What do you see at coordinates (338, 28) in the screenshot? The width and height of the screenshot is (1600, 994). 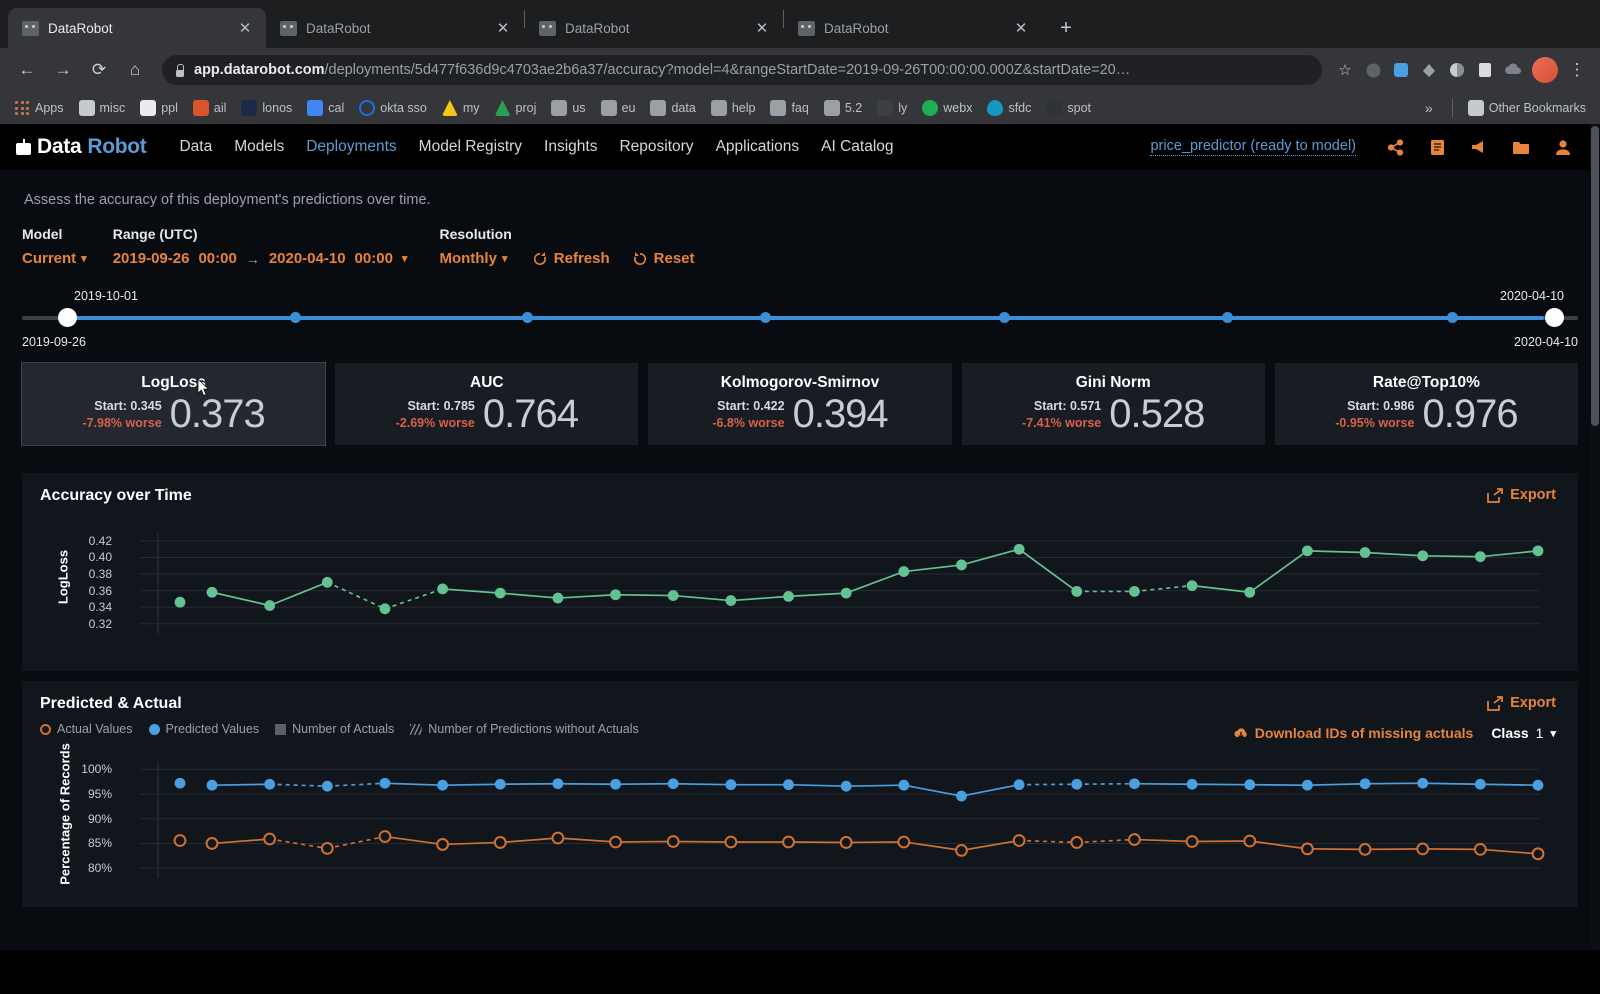 I see `tab-title: DataRobot` at bounding box center [338, 28].